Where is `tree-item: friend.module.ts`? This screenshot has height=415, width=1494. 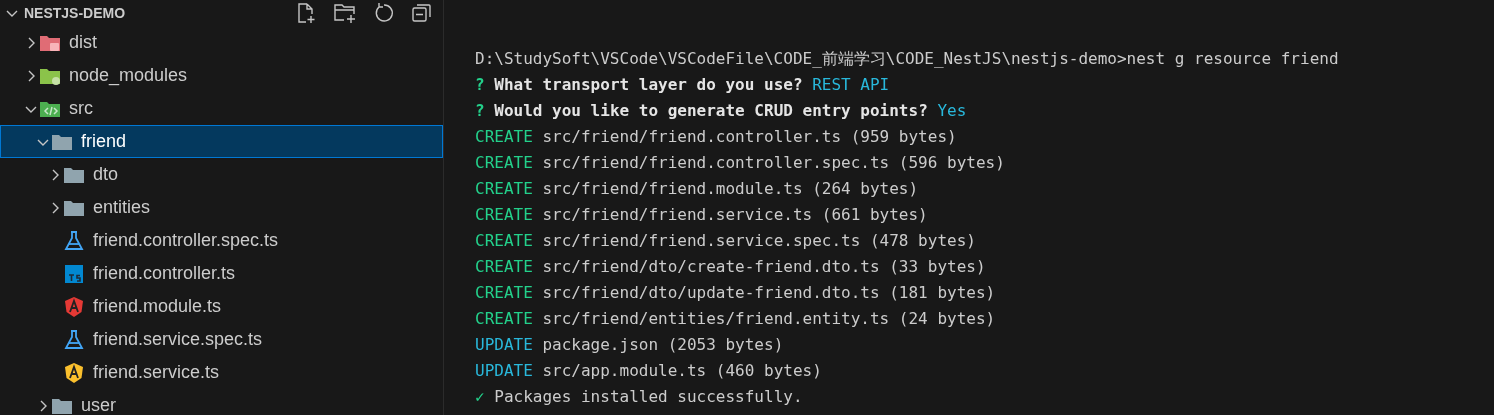
tree-item: friend.module.ts is located at coordinates (221, 306).